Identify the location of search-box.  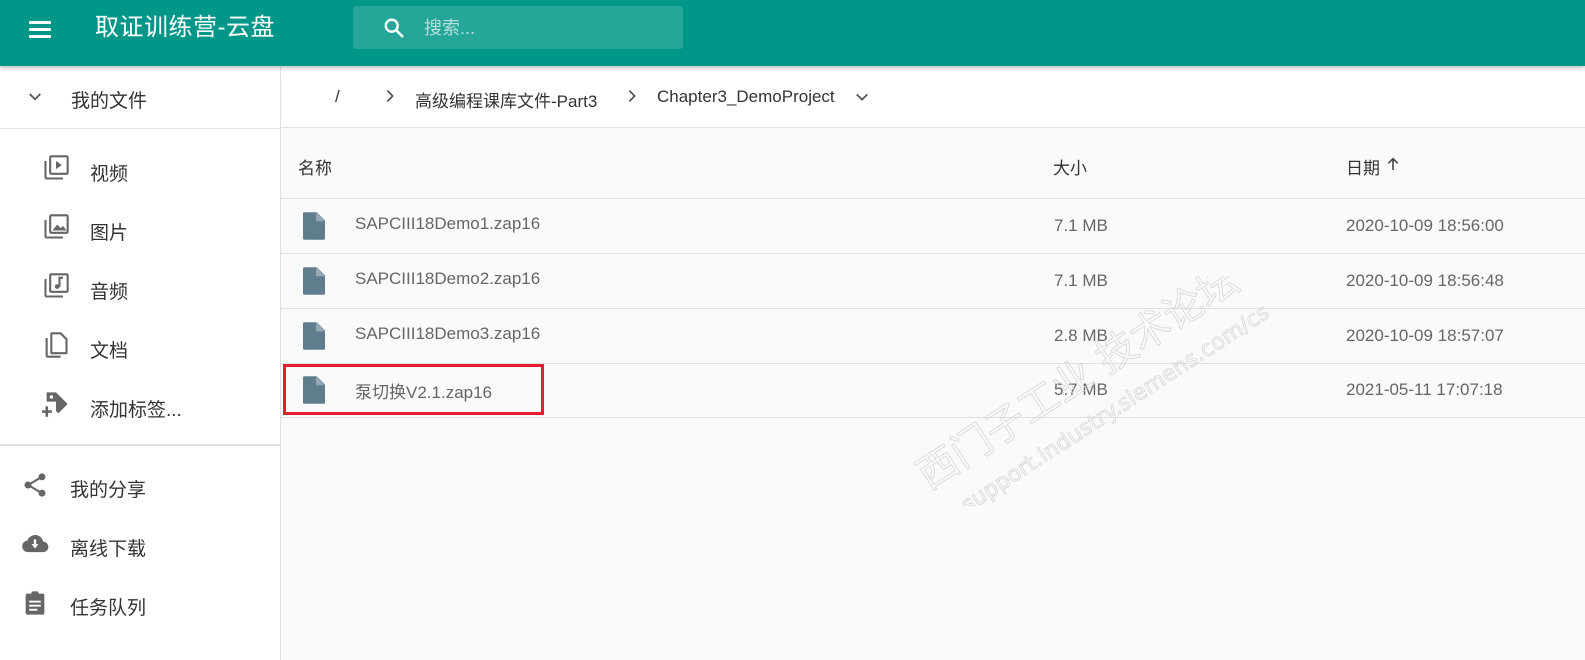
(518, 27).